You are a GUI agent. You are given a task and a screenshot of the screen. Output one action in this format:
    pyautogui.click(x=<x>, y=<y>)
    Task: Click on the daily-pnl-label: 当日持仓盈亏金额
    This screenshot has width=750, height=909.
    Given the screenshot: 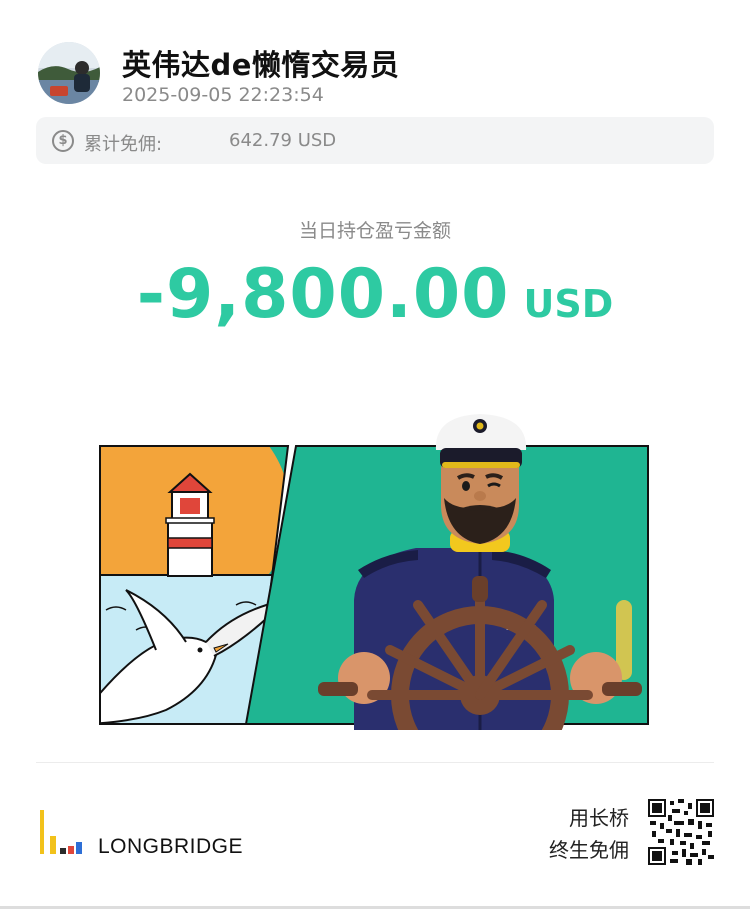 What is the action you would take?
    pyautogui.click(x=374, y=231)
    